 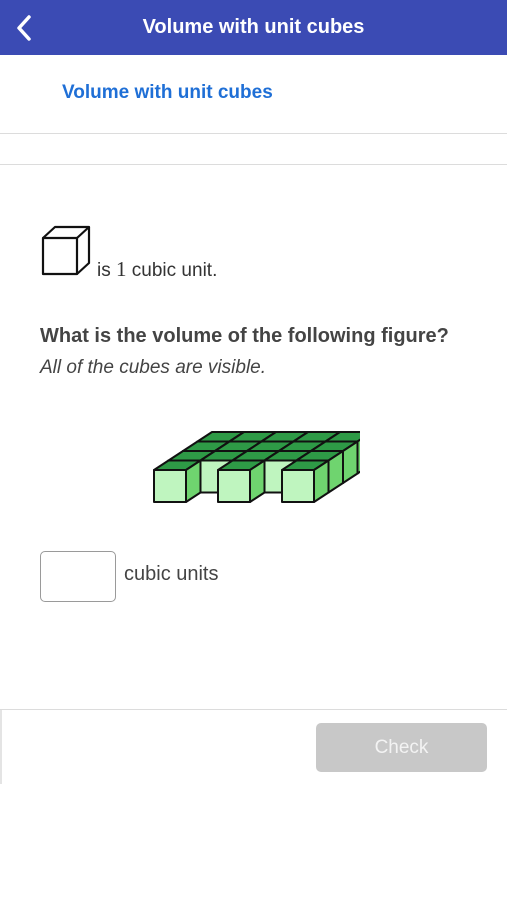 What do you see at coordinates (104, 270) in the screenshot?
I see `unit-prefix: is` at bounding box center [104, 270].